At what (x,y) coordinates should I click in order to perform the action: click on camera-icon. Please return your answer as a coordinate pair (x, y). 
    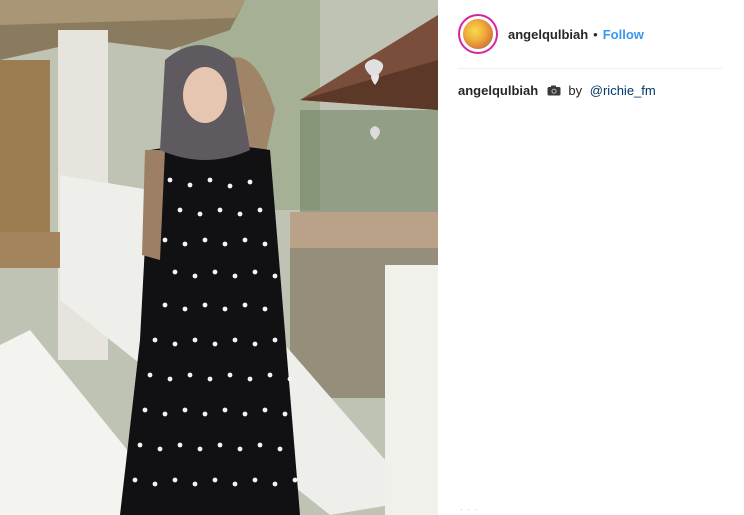
    Looking at the image, I should click on (554, 90).